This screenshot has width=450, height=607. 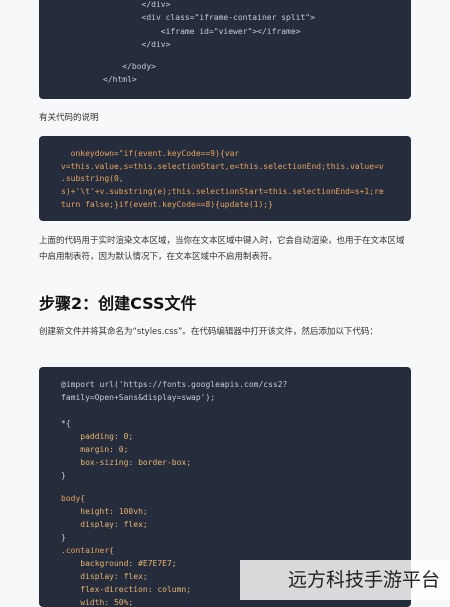 I want to click on code-line: <div class="iframe-container split">, so click(x=209, y=17).